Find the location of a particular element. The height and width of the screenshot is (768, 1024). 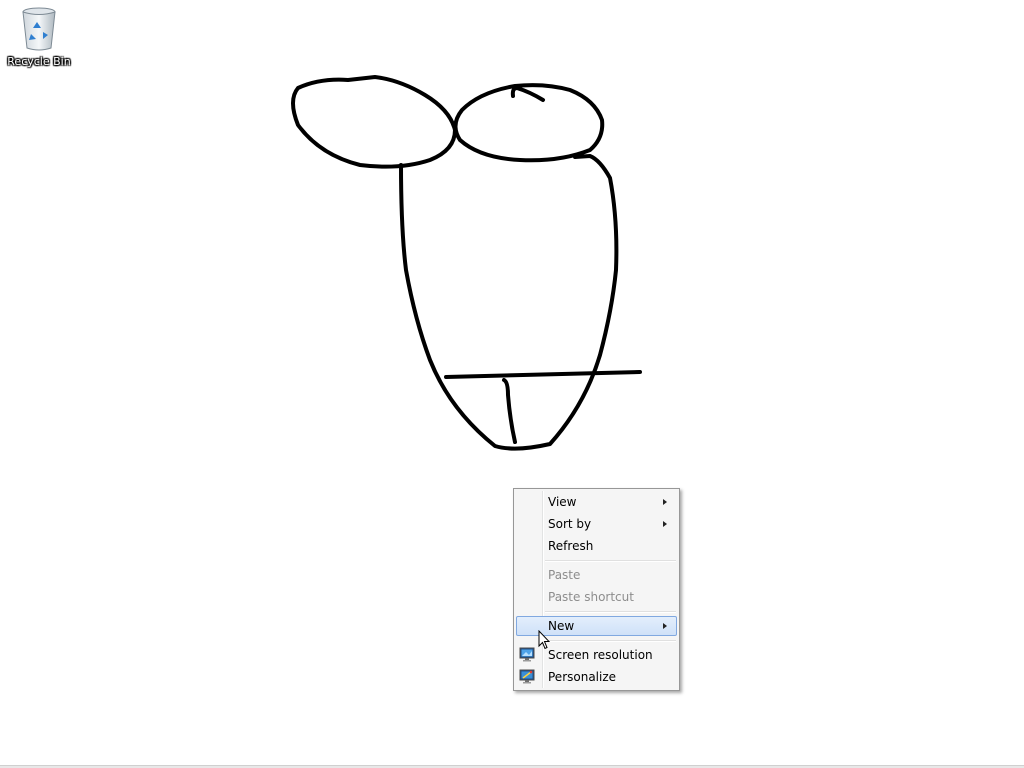

menu-item-label: Screen resolution is located at coordinates (600, 655).